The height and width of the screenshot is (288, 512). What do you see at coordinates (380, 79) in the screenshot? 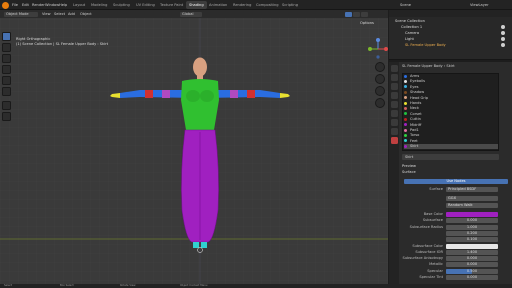
I see `pan-hand-icon` at bounding box center [380, 79].